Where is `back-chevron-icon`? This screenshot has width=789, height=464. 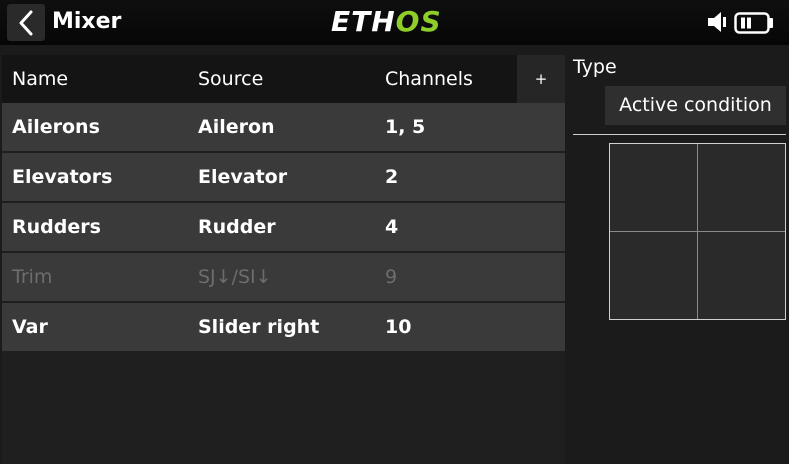
back-chevron-icon is located at coordinates (26, 22).